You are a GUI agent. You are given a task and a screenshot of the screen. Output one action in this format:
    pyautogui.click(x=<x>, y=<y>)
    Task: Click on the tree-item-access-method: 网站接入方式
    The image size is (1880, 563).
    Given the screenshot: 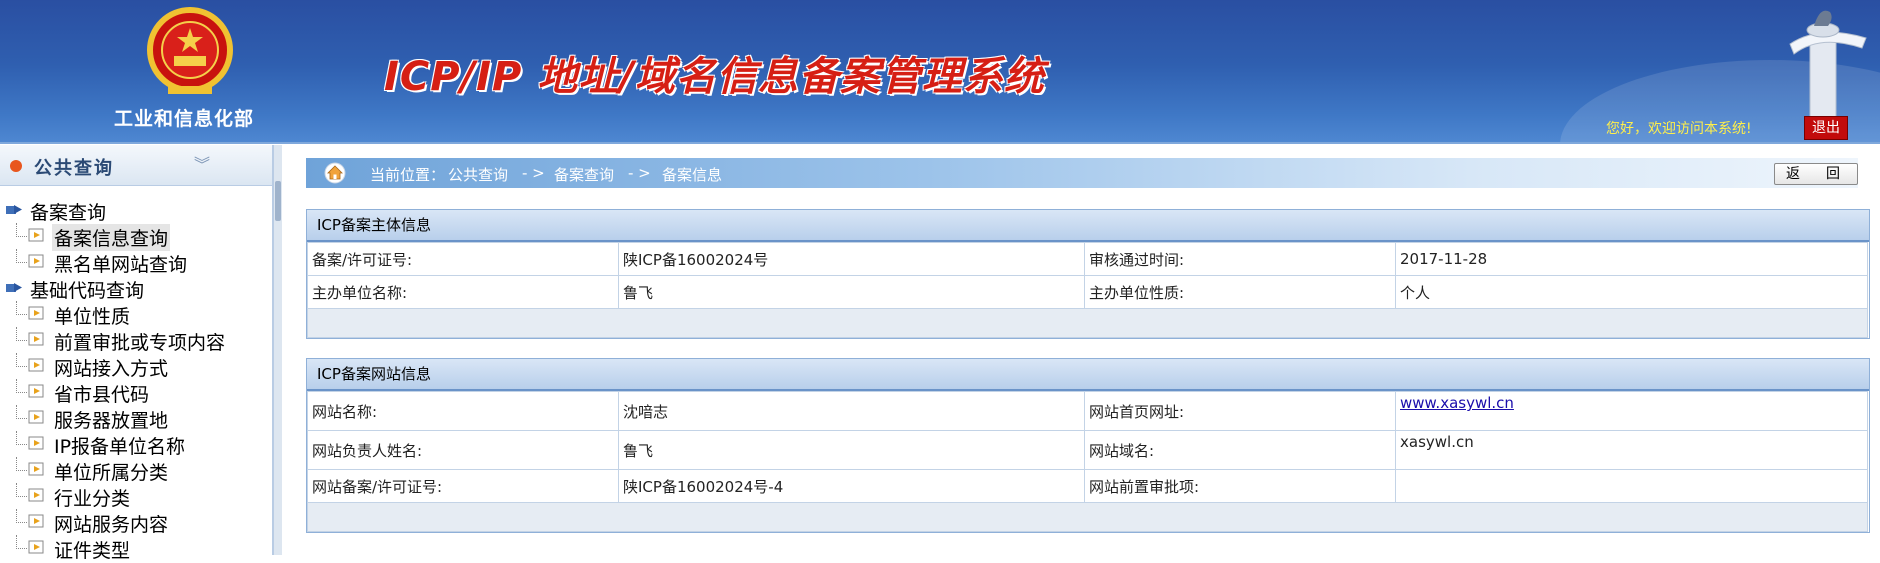 What is the action you would take?
    pyautogui.click(x=136, y=366)
    